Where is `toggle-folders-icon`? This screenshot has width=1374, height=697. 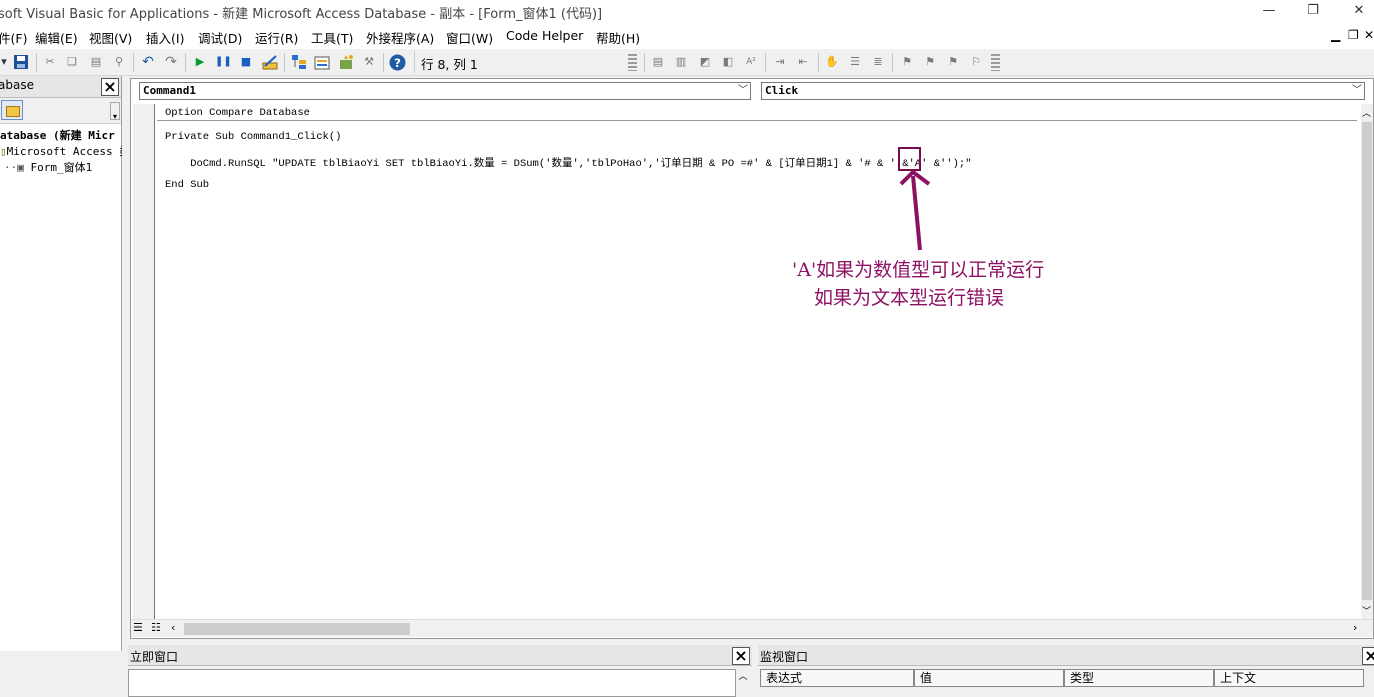
toggle-folders-icon is located at coordinates (12, 110).